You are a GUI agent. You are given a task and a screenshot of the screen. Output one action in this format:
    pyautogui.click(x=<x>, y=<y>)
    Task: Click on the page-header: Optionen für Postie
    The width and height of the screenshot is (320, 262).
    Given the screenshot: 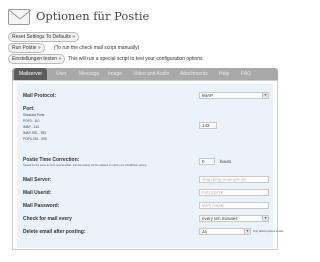 What is the action you would take?
    pyautogui.click(x=151, y=17)
    